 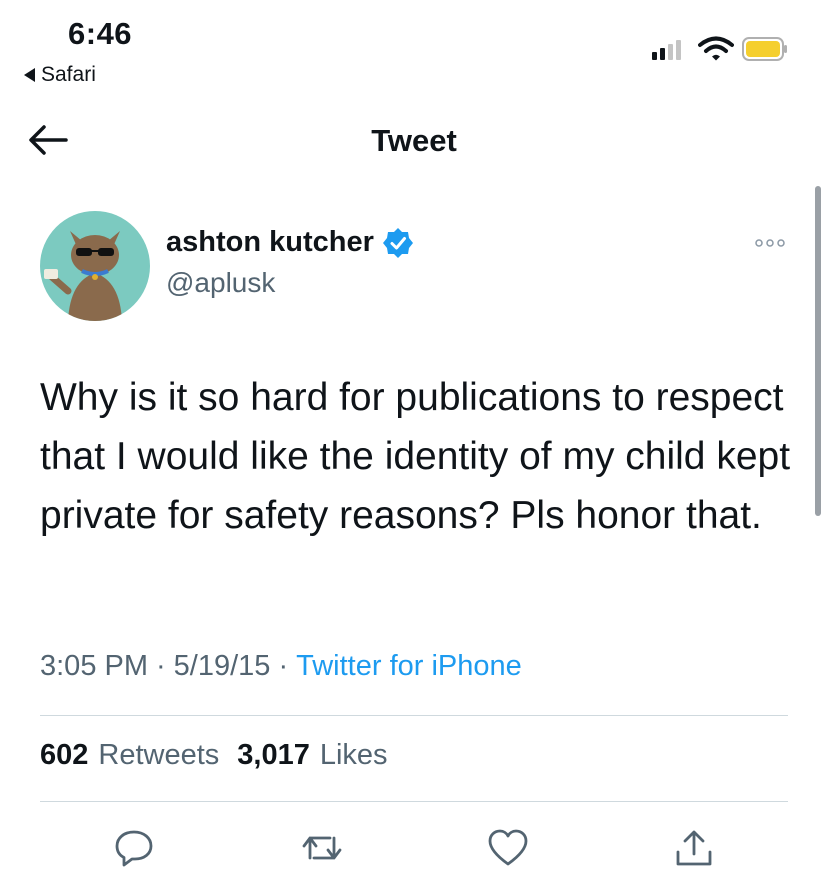 I want to click on share-icon, so click(x=694, y=848).